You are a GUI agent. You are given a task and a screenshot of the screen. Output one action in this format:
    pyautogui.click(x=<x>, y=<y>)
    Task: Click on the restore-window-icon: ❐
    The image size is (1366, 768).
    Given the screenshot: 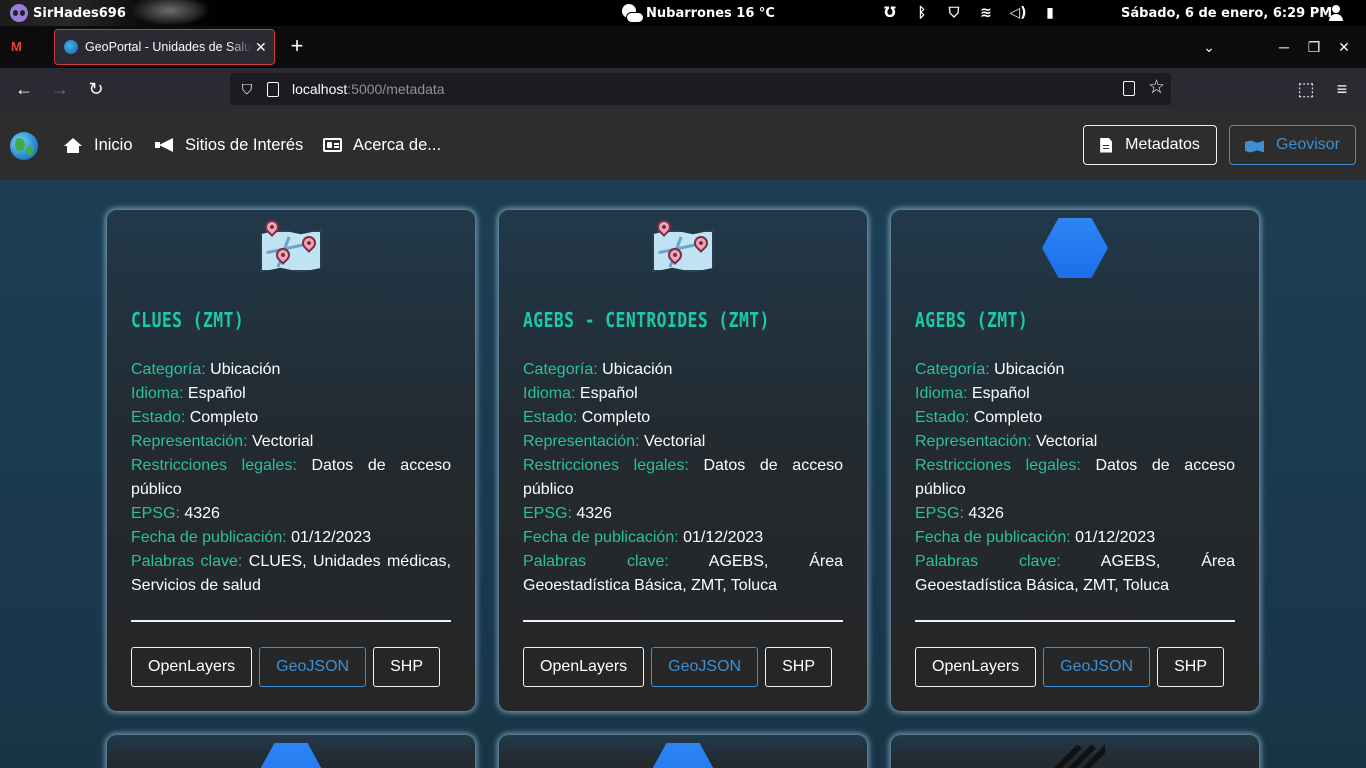 What is the action you would take?
    pyautogui.click(x=1314, y=47)
    